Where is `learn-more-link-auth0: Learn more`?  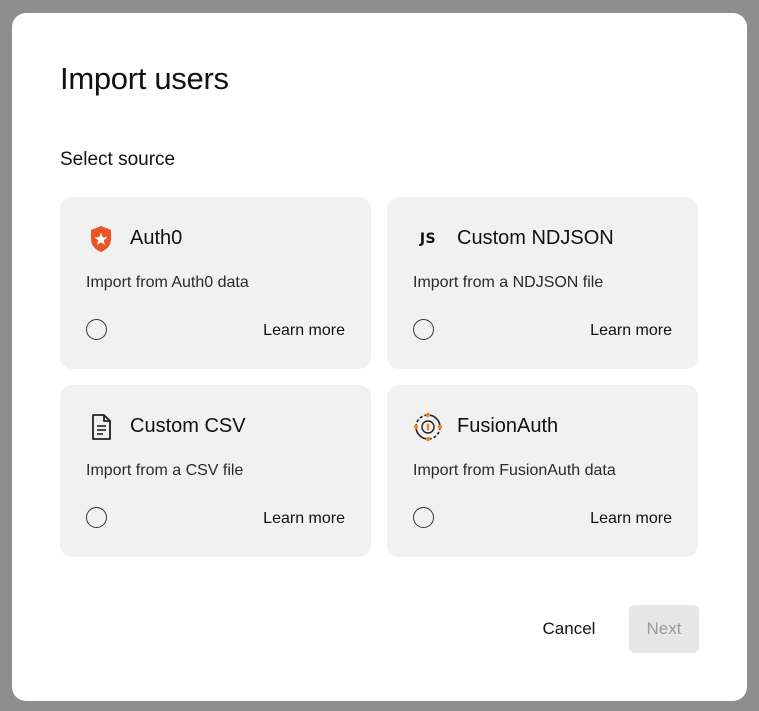 learn-more-link-auth0: Learn more is located at coordinates (304, 331).